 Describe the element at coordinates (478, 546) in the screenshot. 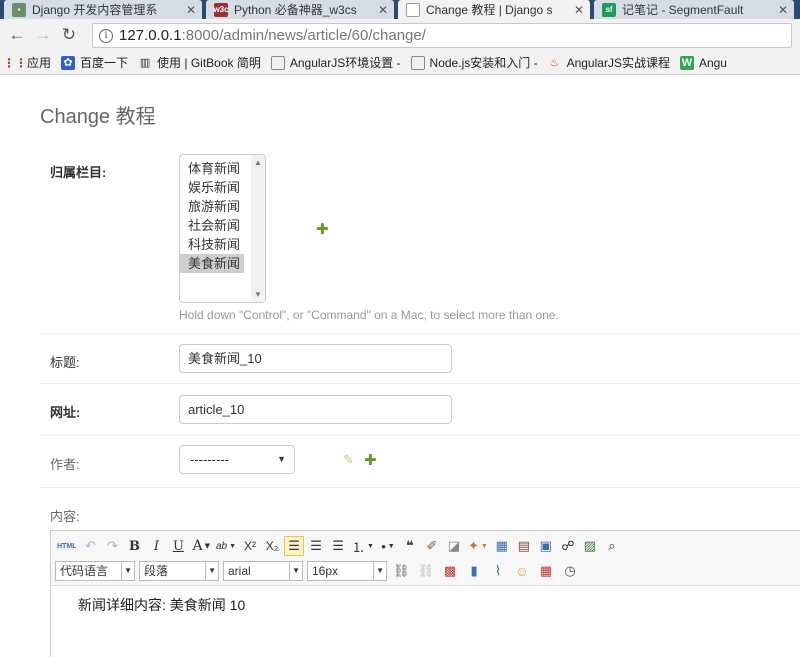

I see `magic-wand-icon: ✦ ▼` at that location.